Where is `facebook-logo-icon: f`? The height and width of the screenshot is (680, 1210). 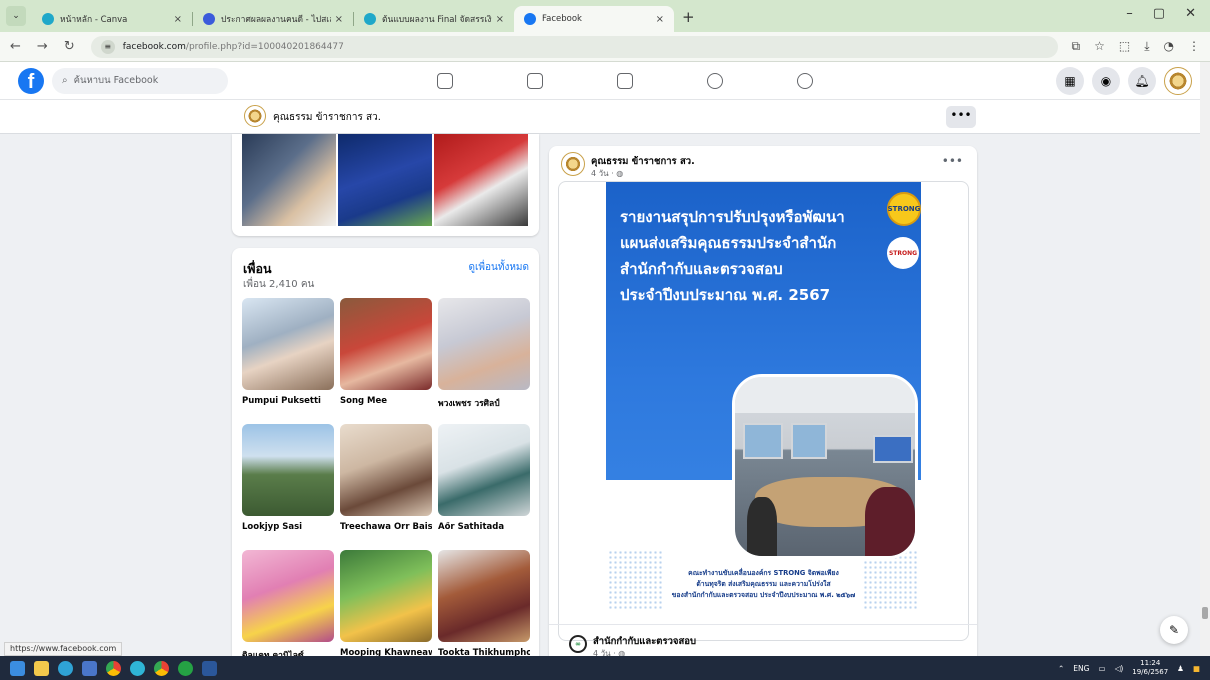 facebook-logo-icon: f is located at coordinates (31, 80).